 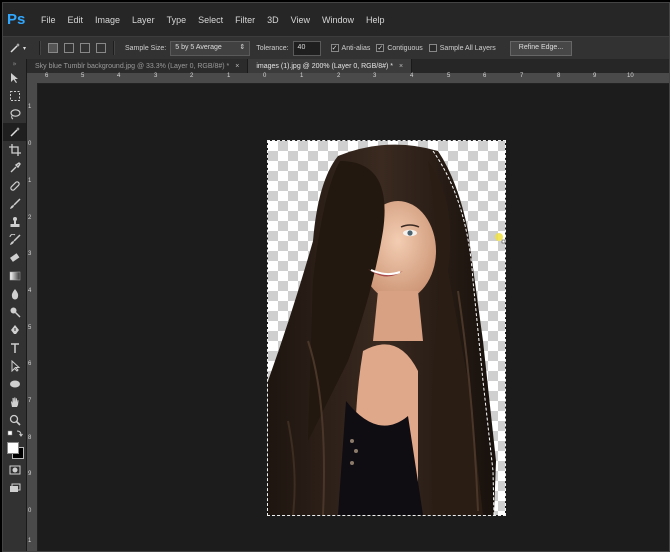 What do you see at coordinates (242, 47) in the screenshot?
I see `chevron-updown-icon: ⇕` at bounding box center [242, 47].